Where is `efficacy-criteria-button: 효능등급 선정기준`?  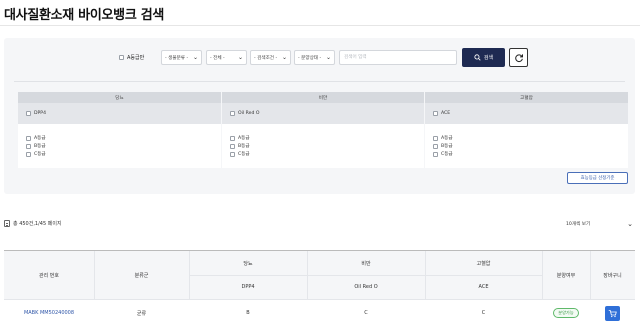
efficacy-criteria-button: 효능등급 선정기준 is located at coordinates (597, 178).